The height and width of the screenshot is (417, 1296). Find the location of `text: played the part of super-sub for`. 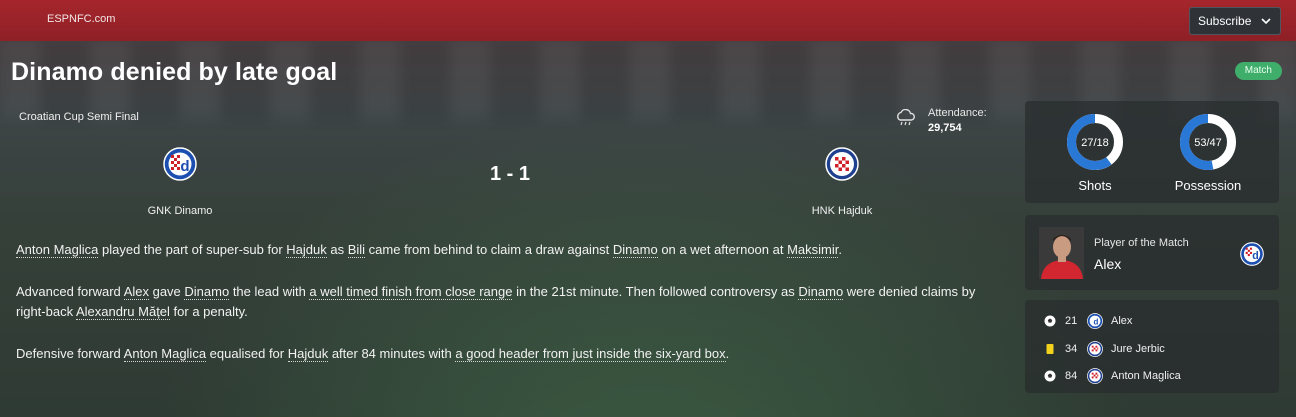

text: played the part of super-sub for is located at coordinates (192, 249).